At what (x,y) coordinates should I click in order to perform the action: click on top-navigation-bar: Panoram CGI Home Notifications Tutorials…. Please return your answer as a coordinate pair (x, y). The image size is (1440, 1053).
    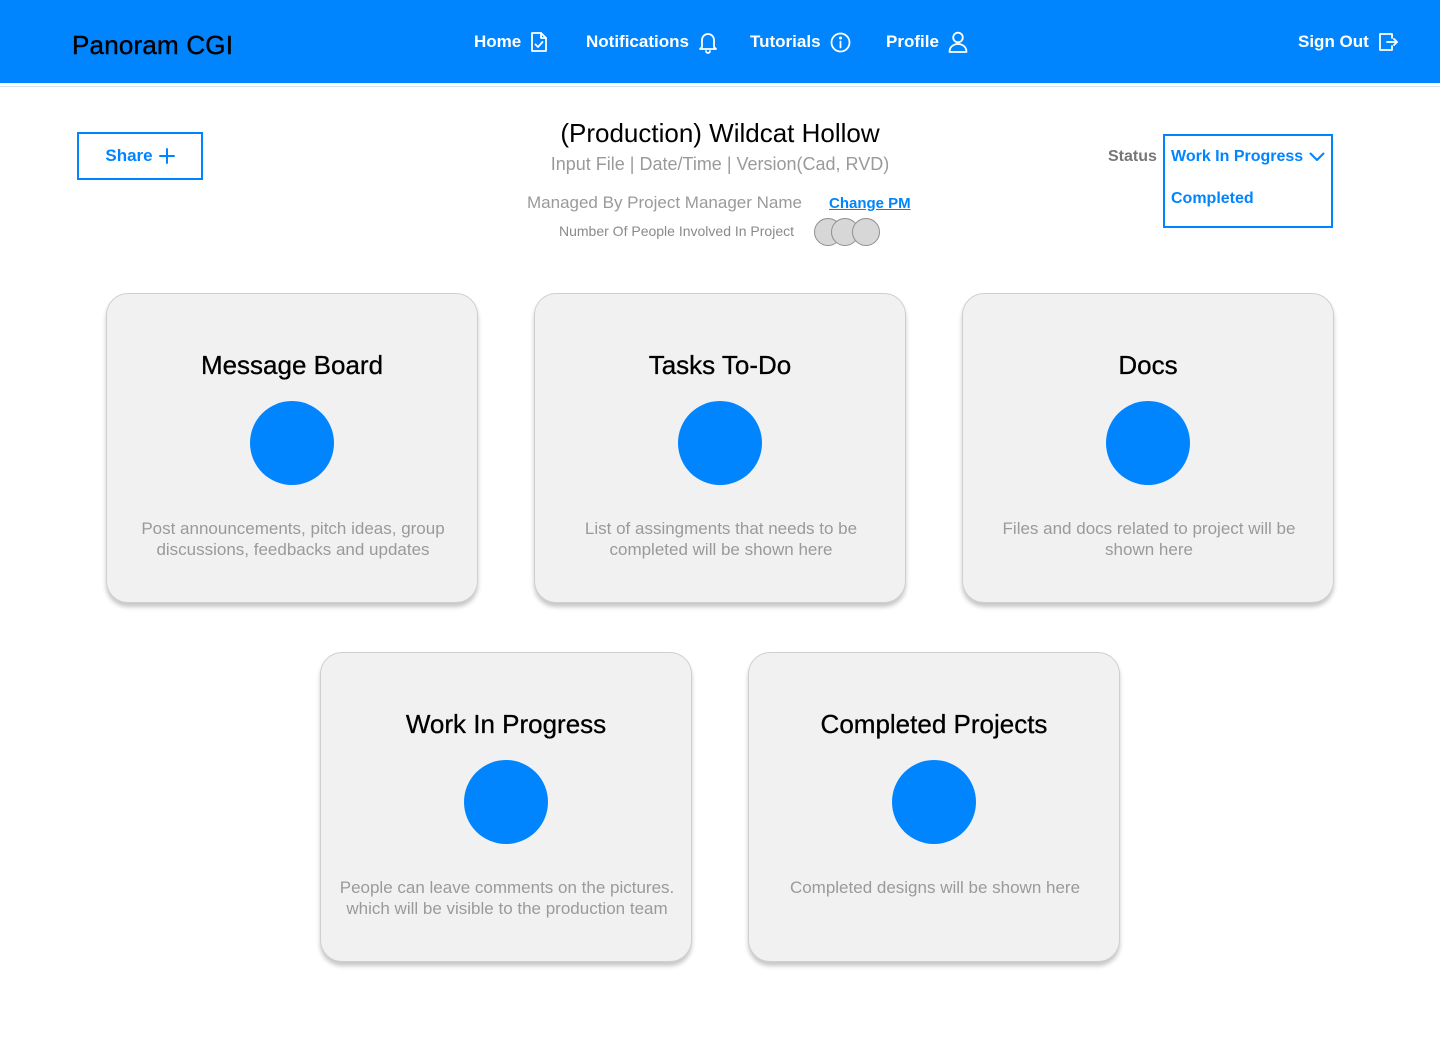
    Looking at the image, I should click on (720, 41).